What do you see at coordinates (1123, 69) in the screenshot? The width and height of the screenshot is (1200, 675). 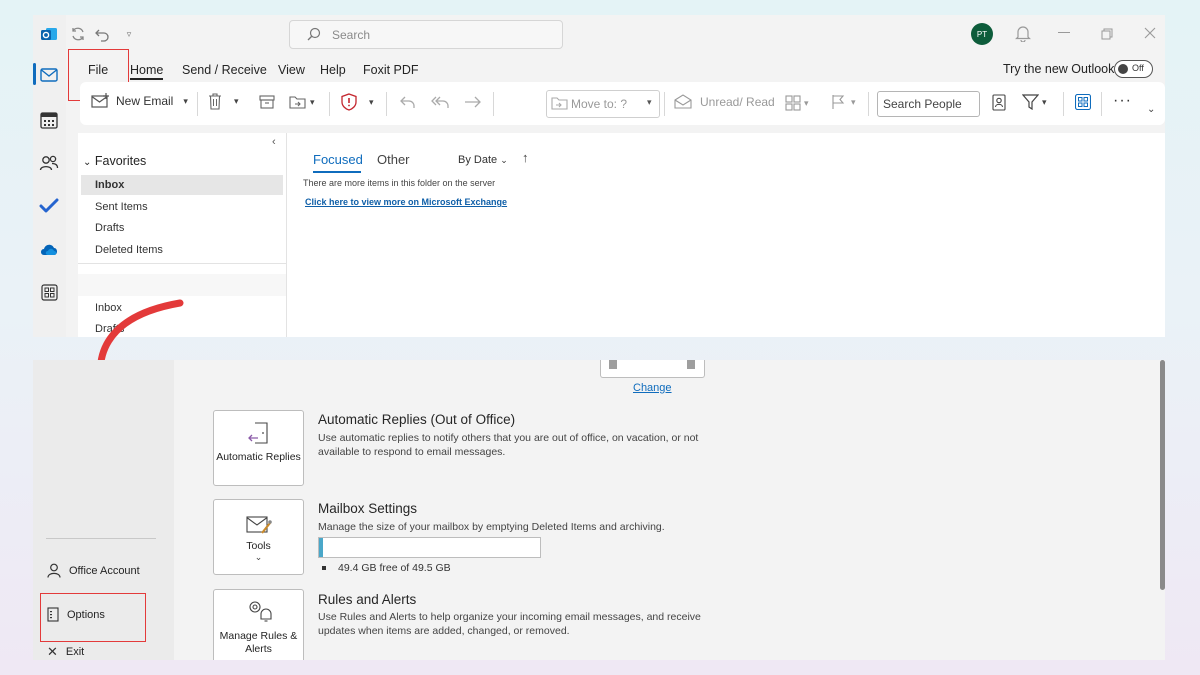 I see `toggle-knob` at bounding box center [1123, 69].